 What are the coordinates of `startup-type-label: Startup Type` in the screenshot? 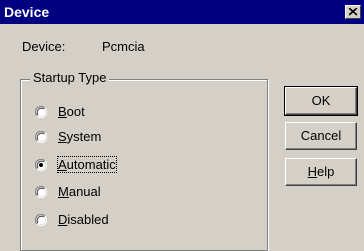 It's located at (70, 77).